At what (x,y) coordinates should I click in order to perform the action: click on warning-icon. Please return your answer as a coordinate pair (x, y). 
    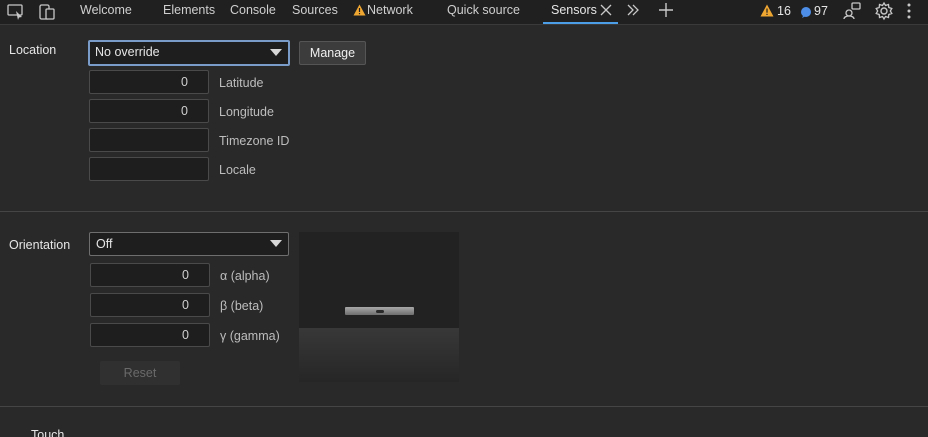
    Looking at the image, I should click on (359, 11).